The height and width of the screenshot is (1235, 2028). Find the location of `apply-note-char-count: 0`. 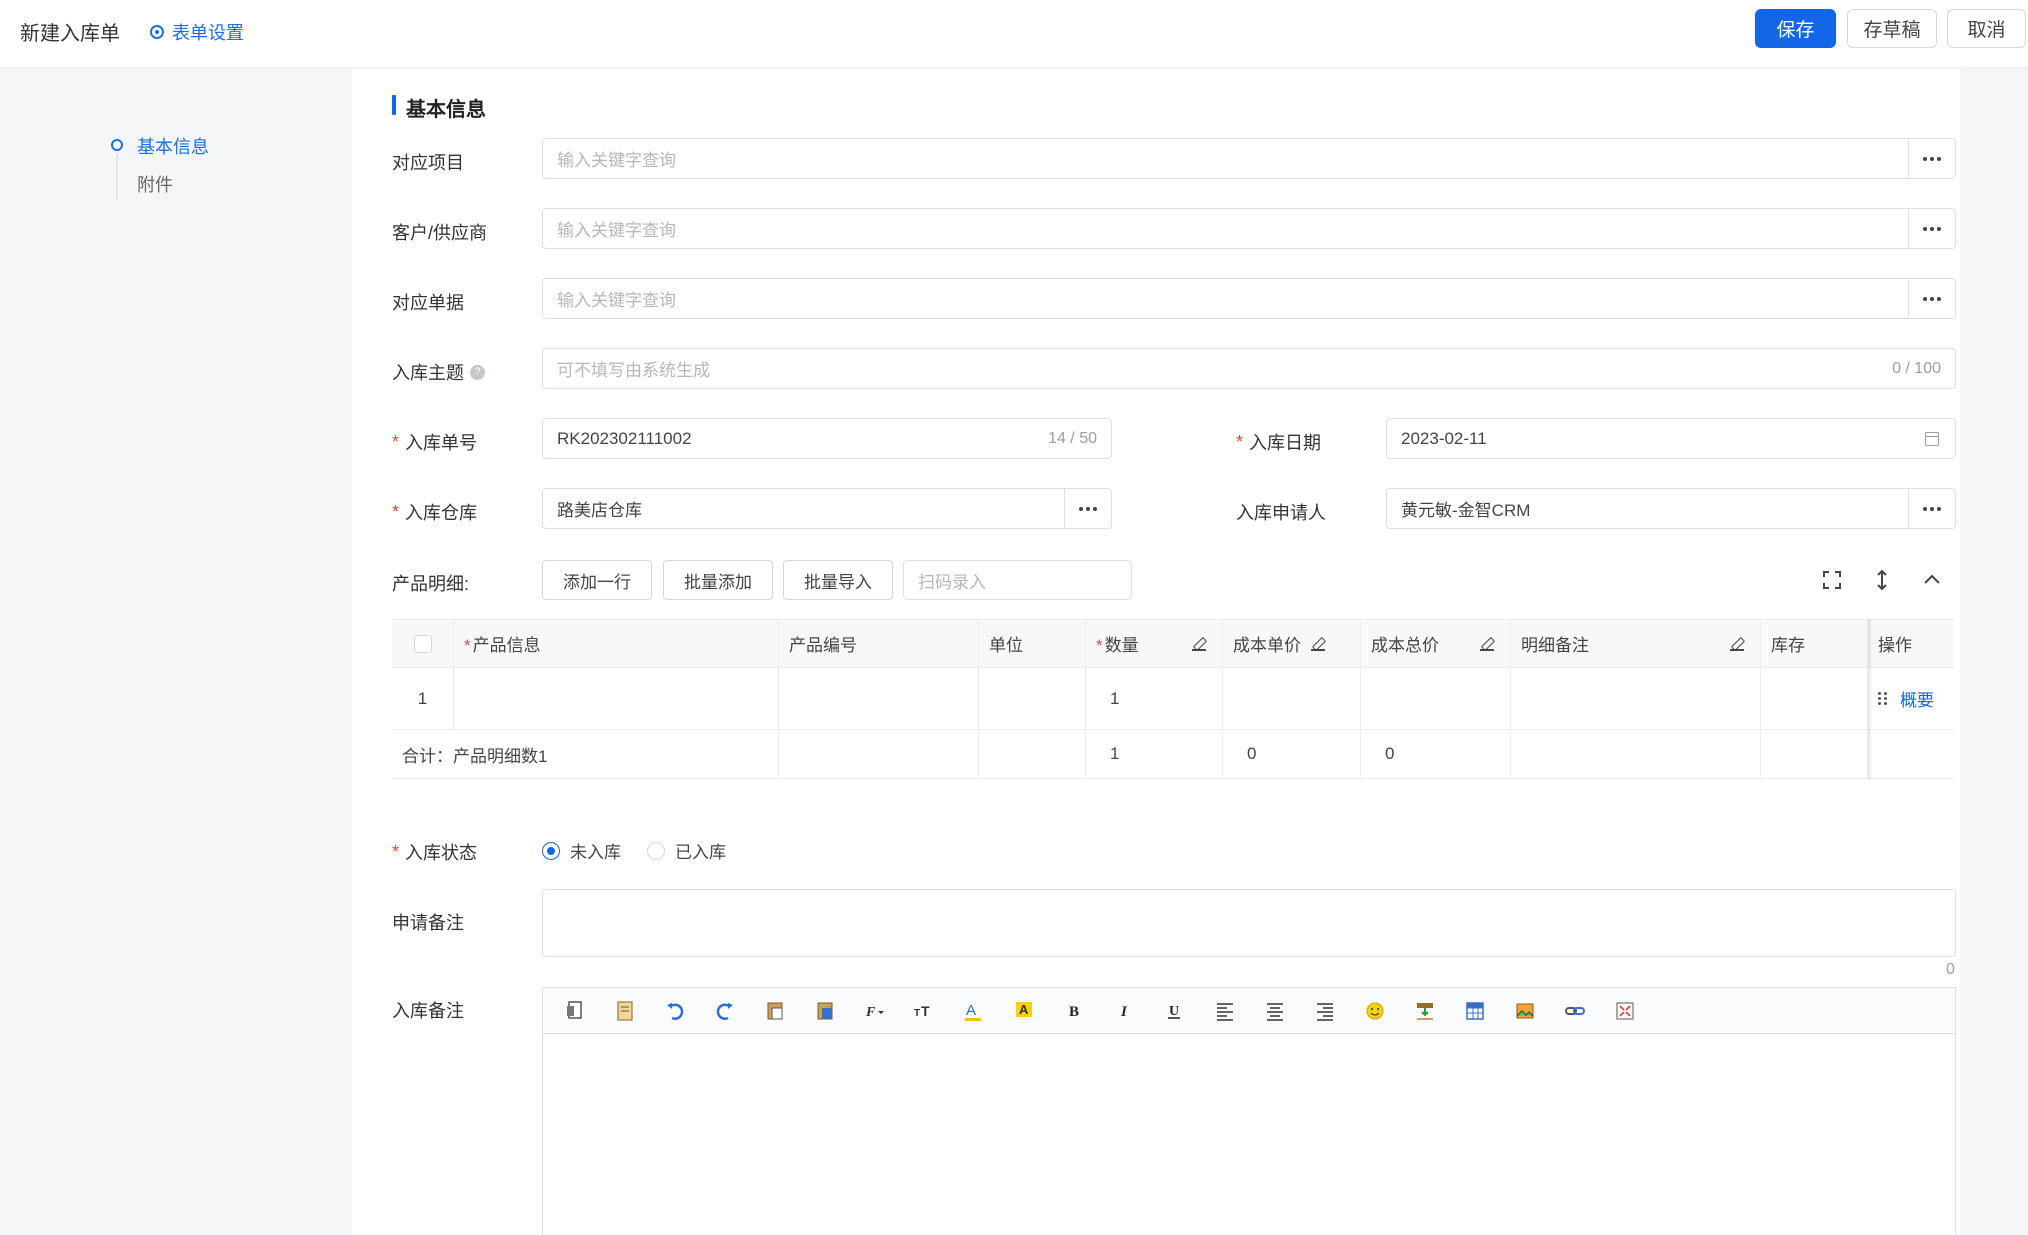

apply-note-char-count: 0 is located at coordinates (1950, 969).